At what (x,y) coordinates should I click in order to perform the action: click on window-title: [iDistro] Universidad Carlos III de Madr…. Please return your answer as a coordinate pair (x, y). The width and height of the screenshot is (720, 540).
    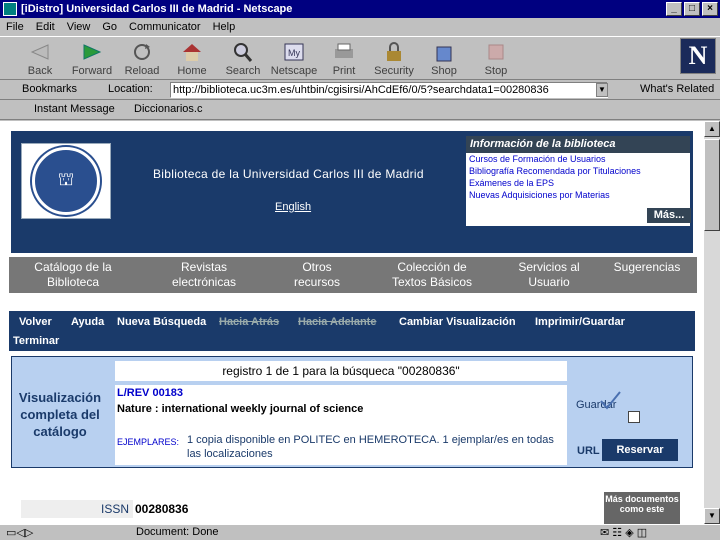
    Looking at the image, I should click on (157, 9).